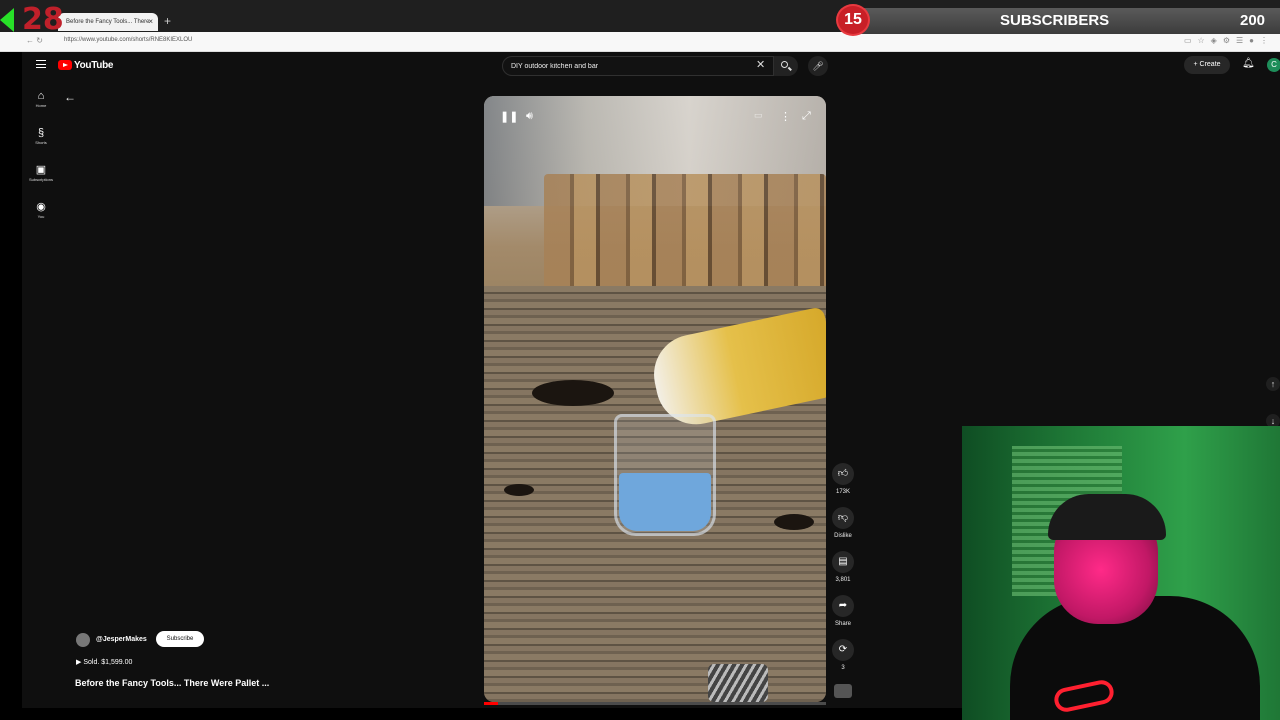 This screenshot has height=720, width=1280. I want to click on youtube-header: YouTube ✕ 🎤︎ + Create 🔔︎ C, so click(651, 66).